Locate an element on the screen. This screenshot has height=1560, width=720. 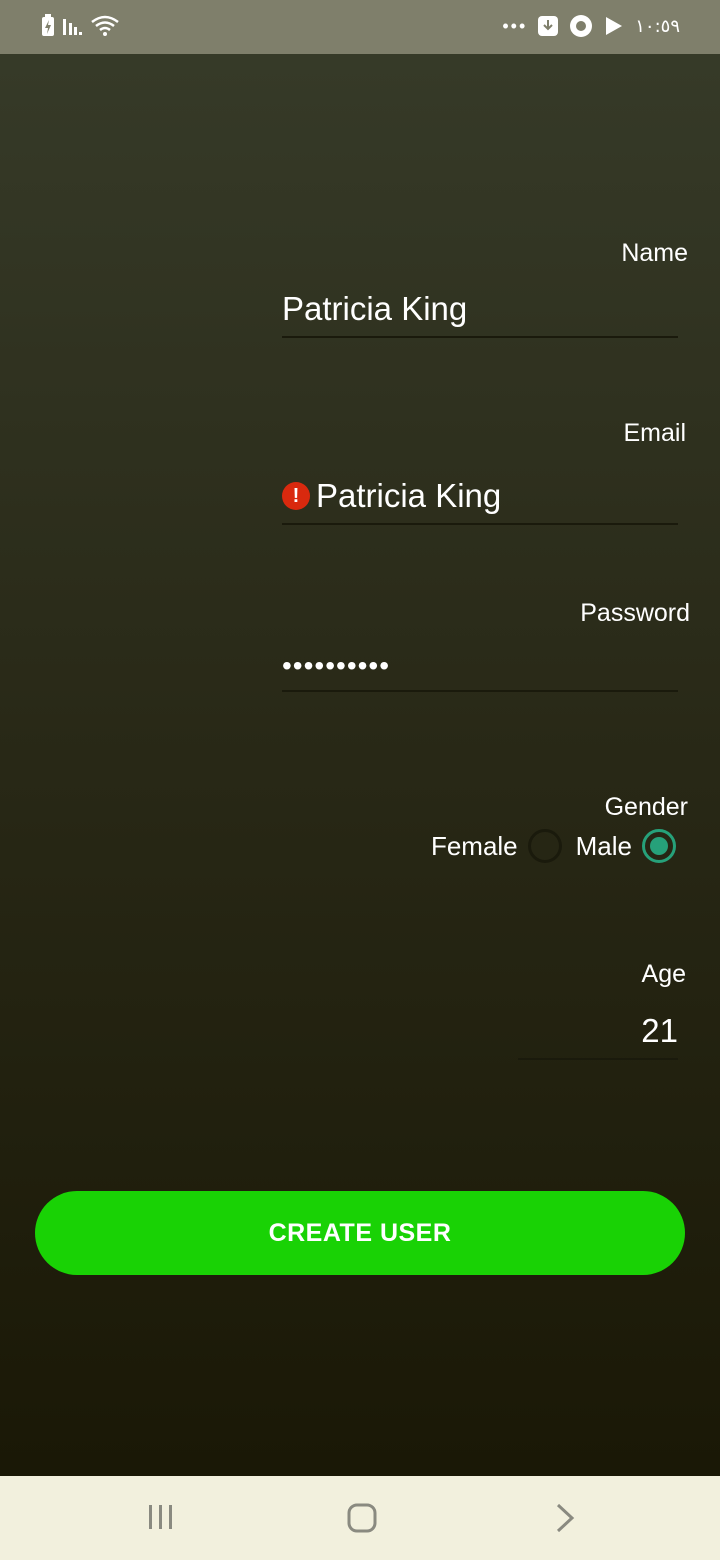
home-icon is located at coordinates (362, 1518).